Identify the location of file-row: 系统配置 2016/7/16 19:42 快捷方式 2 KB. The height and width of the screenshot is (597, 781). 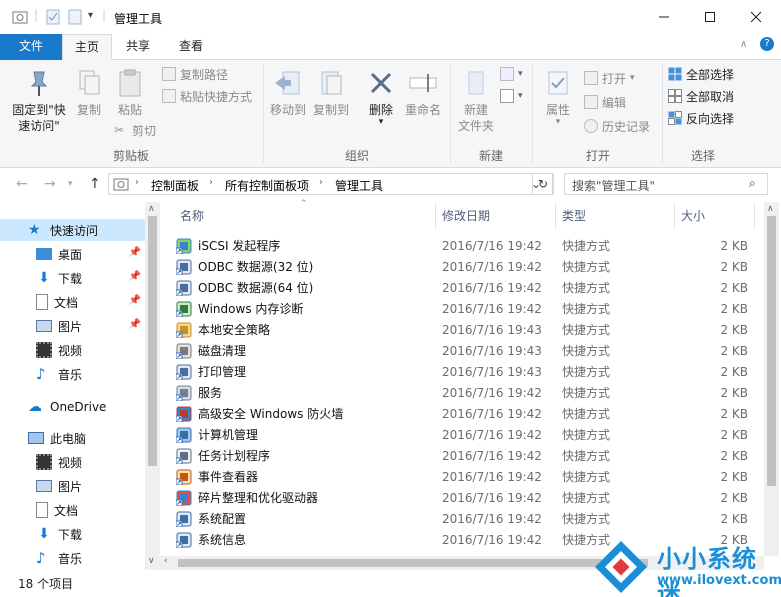
(471, 518).